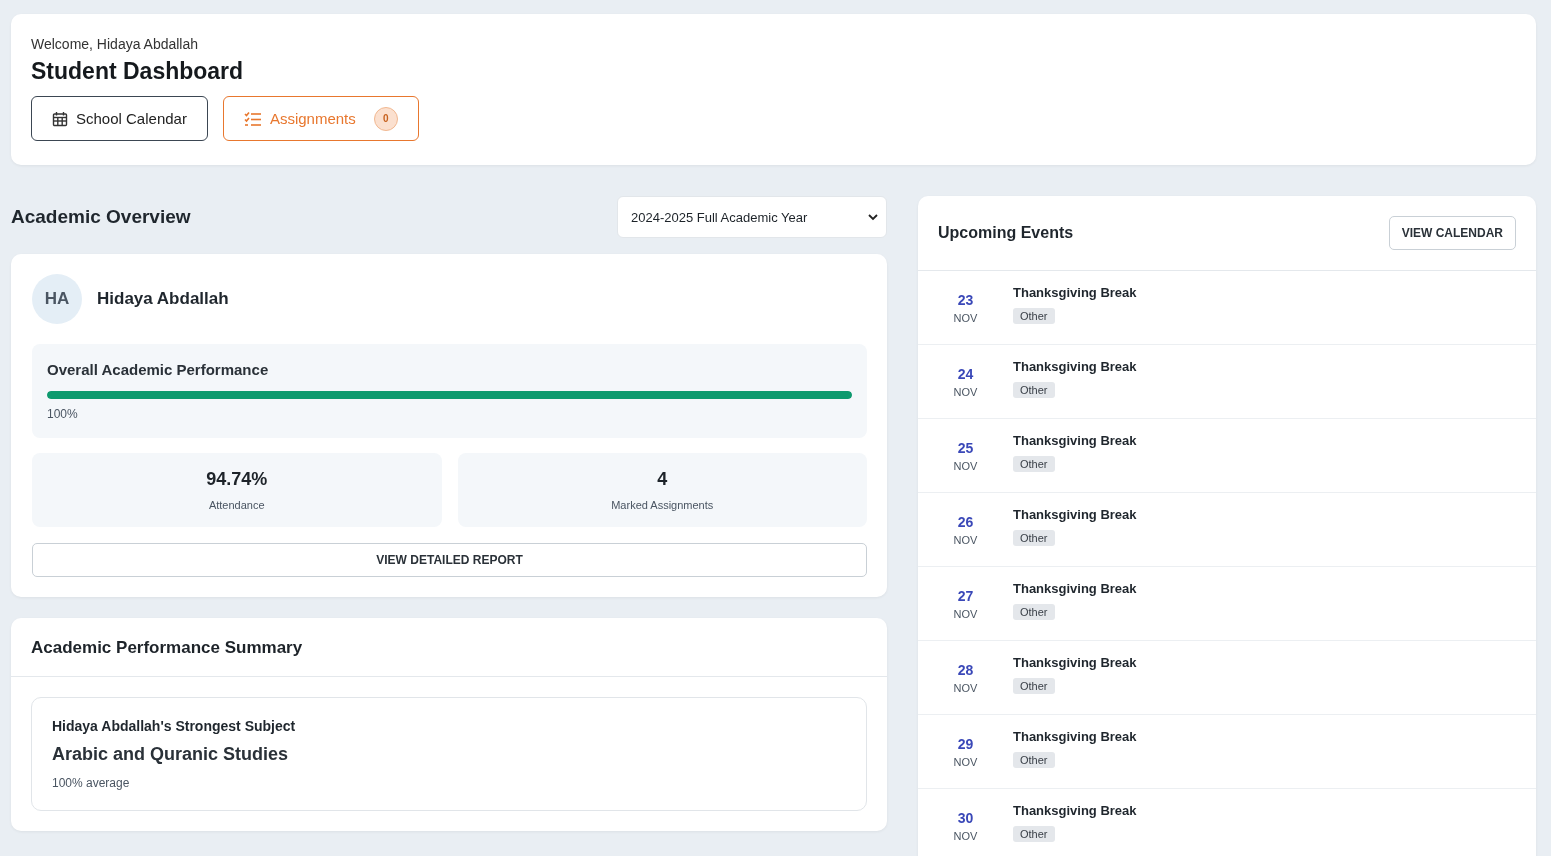 The width and height of the screenshot is (1551, 856). Describe the element at coordinates (138, 71) in the screenshot. I see `page-title: Student Dashboard` at that location.